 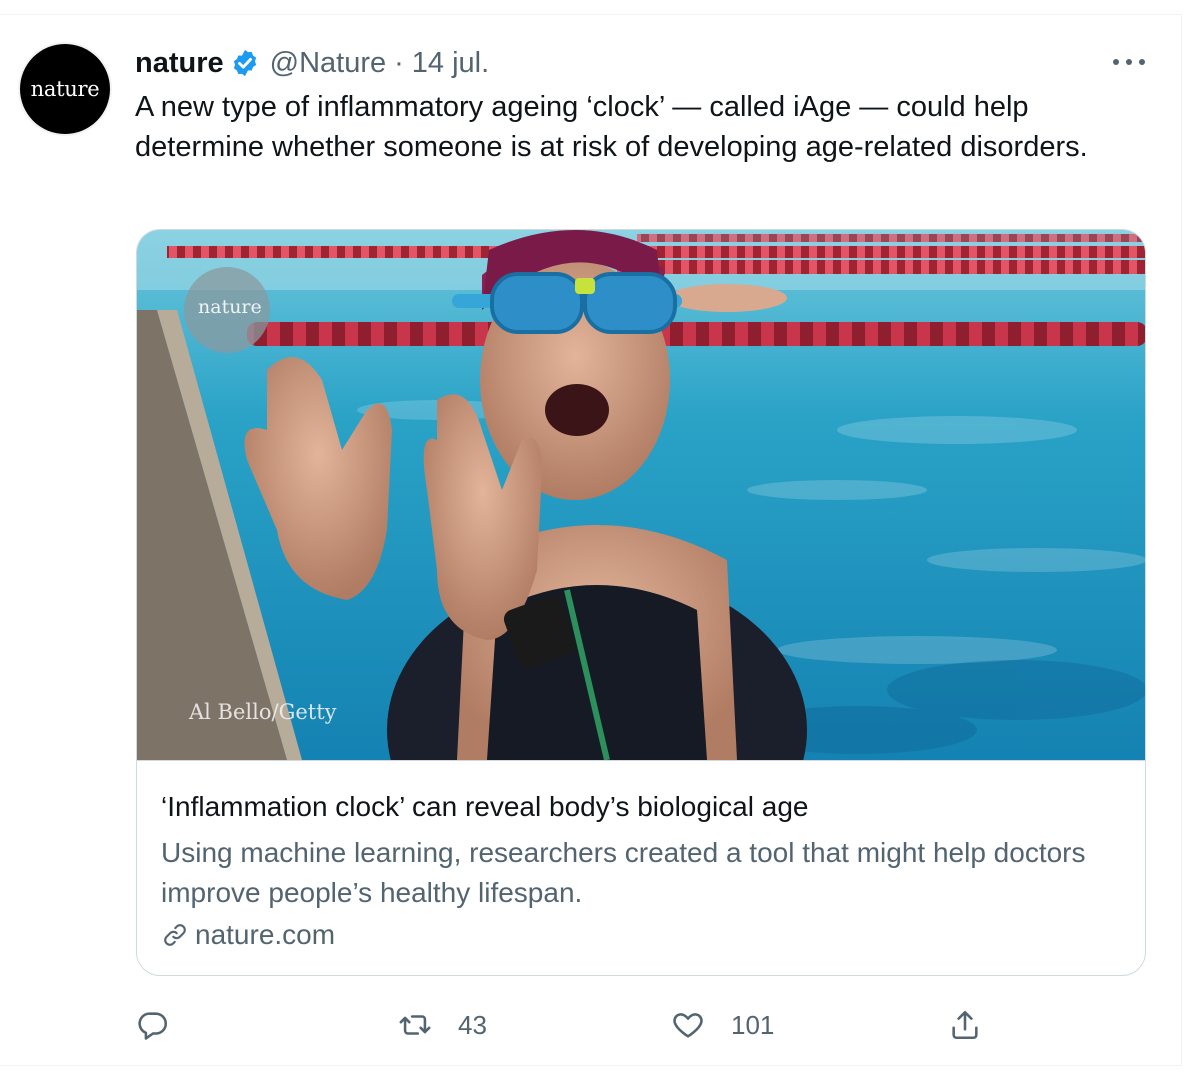 I want to click on tweet-date: 14 jul., so click(x=450, y=63).